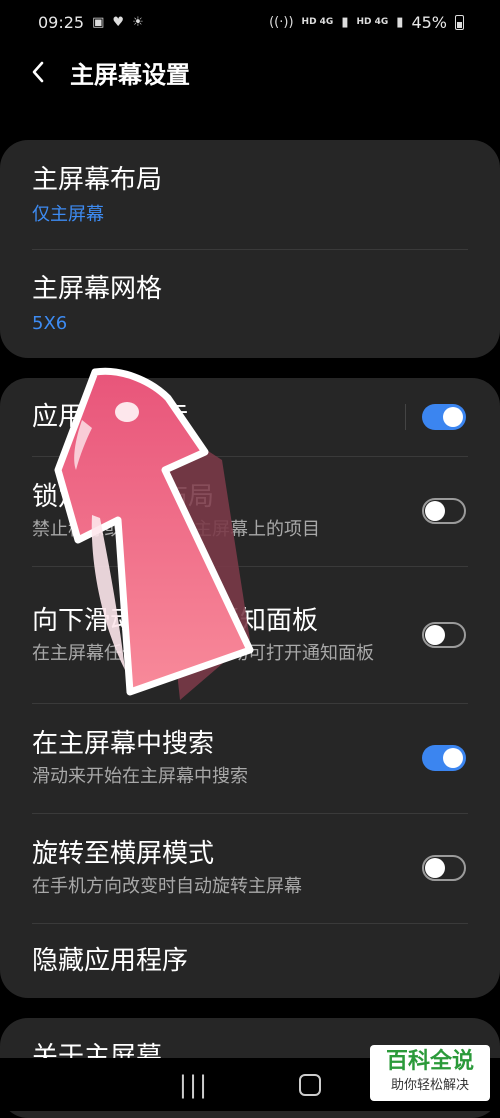  What do you see at coordinates (98, 22) in the screenshot?
I see `gallery-icon: ▣` at bounding box center [98, 22].